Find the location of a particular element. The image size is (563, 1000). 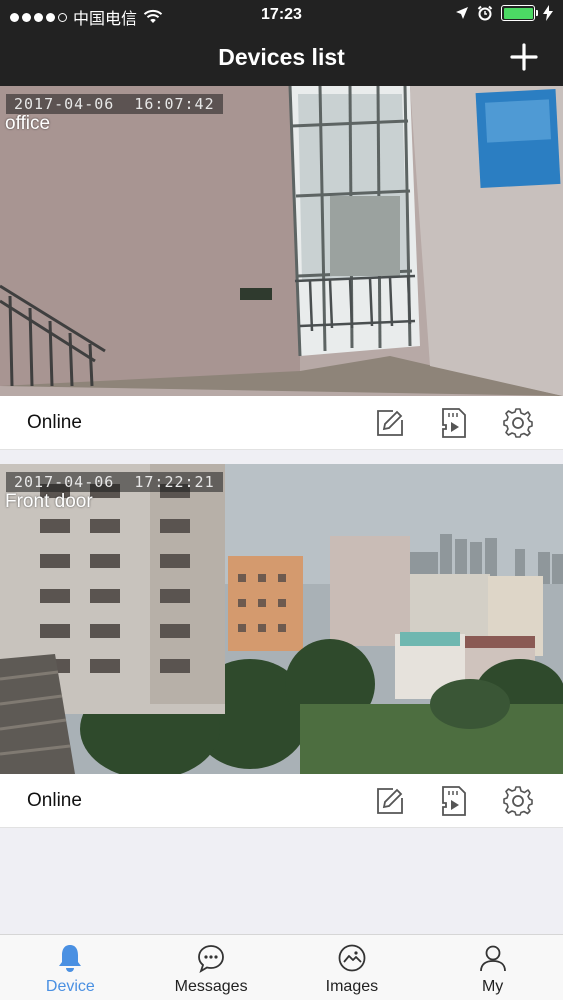

tab-label: Messages is located at coordinates (211, 986).